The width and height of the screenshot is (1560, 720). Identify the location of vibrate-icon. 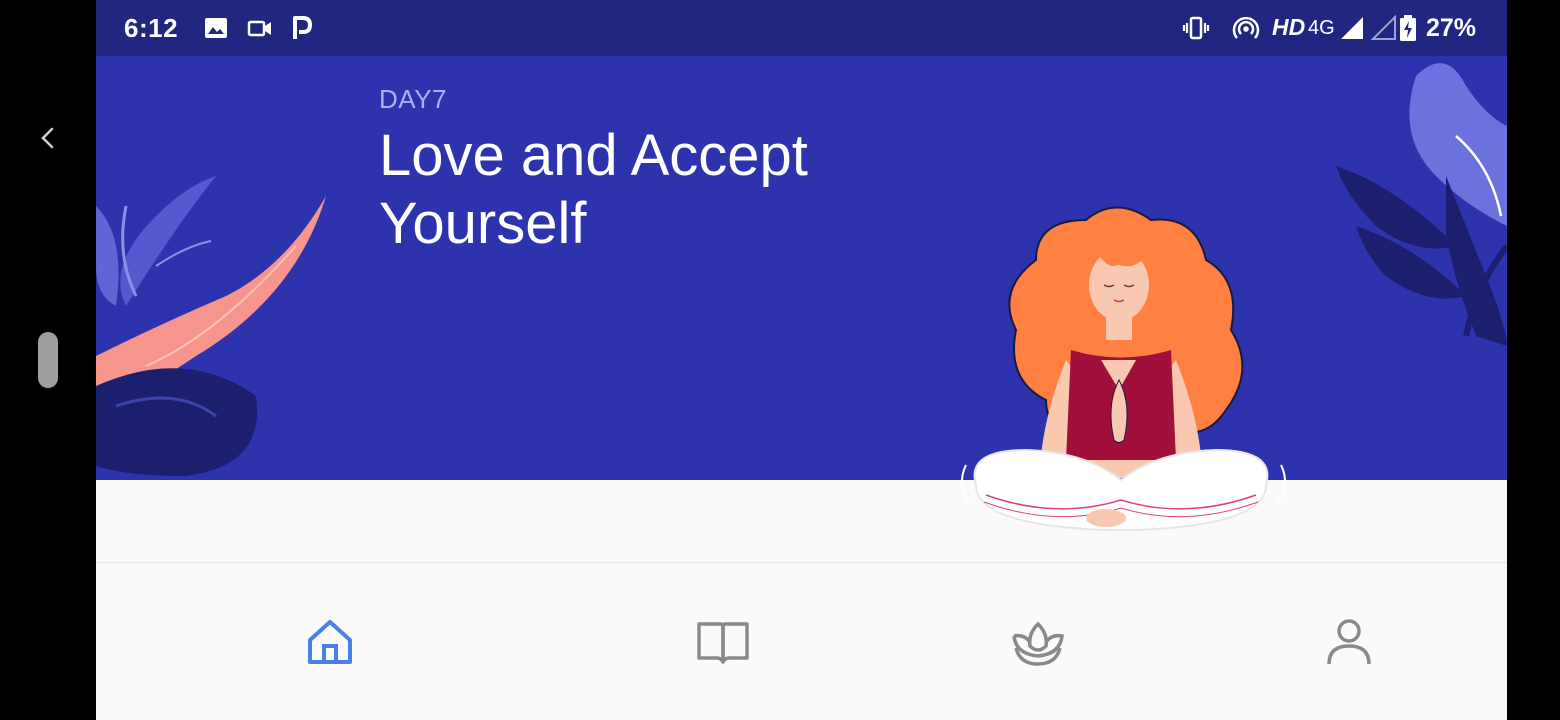
(1196, 28).